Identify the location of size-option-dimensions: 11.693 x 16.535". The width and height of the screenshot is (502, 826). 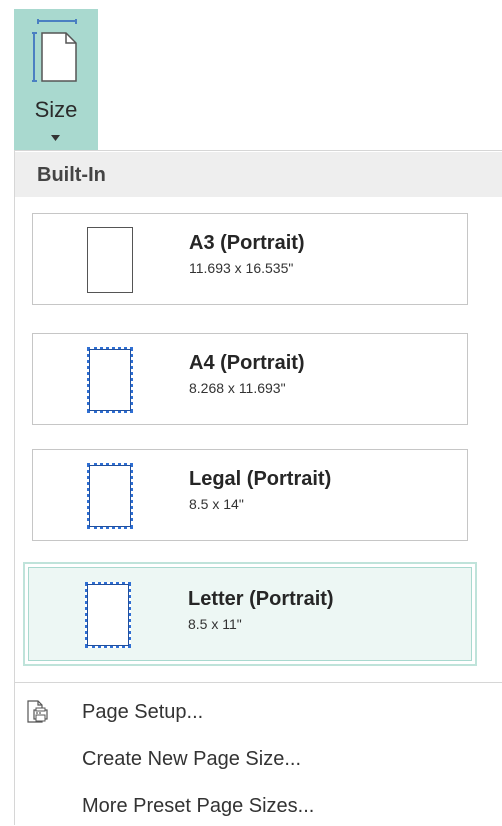
(241, 268).